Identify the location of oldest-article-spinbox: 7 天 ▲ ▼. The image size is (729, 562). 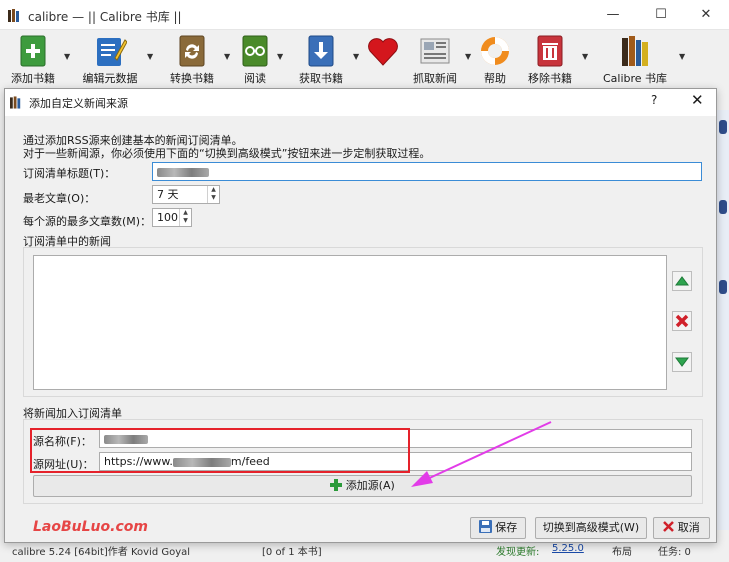
(186, 194).